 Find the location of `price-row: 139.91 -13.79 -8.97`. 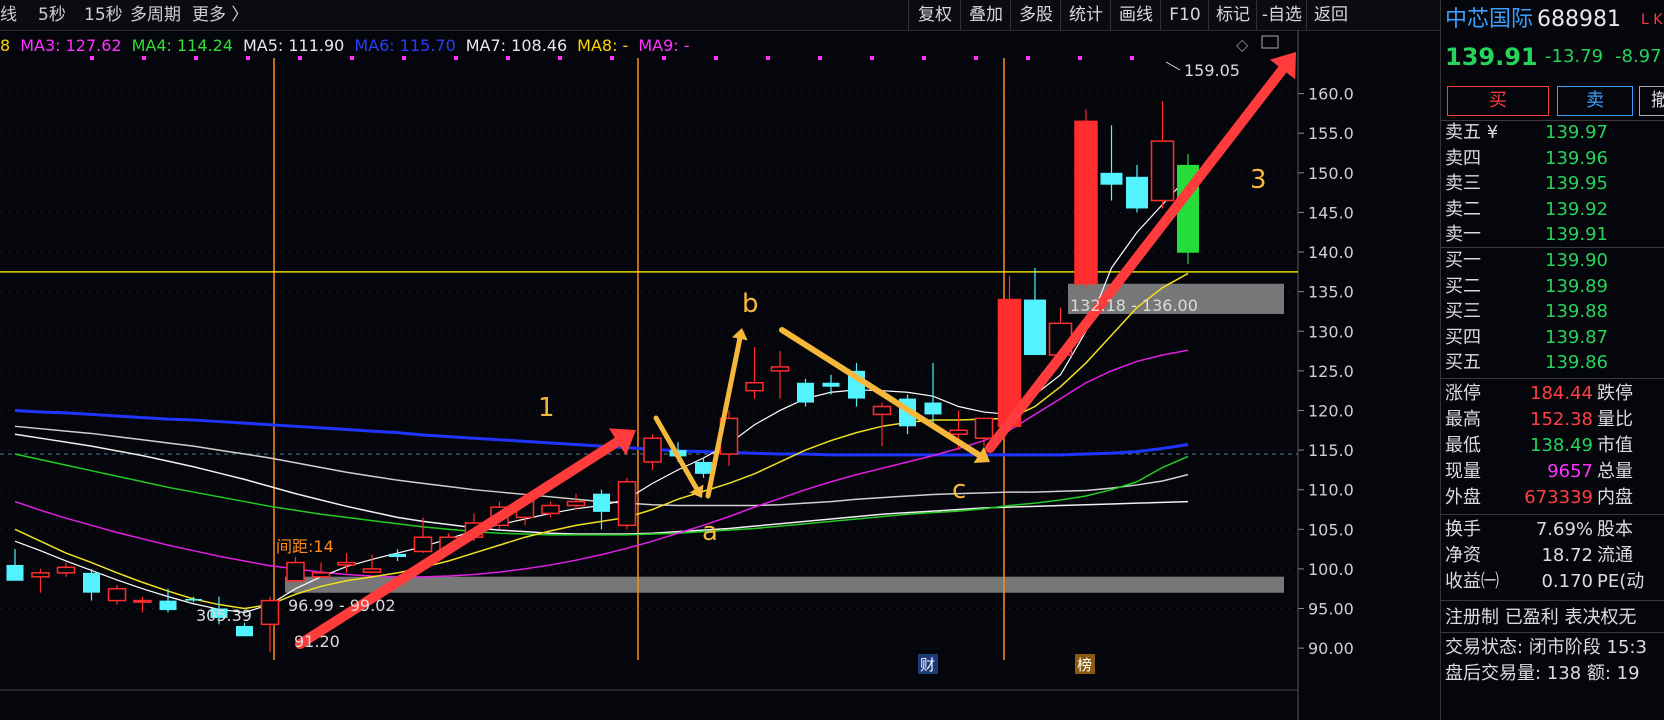

price-row: 139.91 -13.79 -8.97 is located at coordinates (1552, 57).